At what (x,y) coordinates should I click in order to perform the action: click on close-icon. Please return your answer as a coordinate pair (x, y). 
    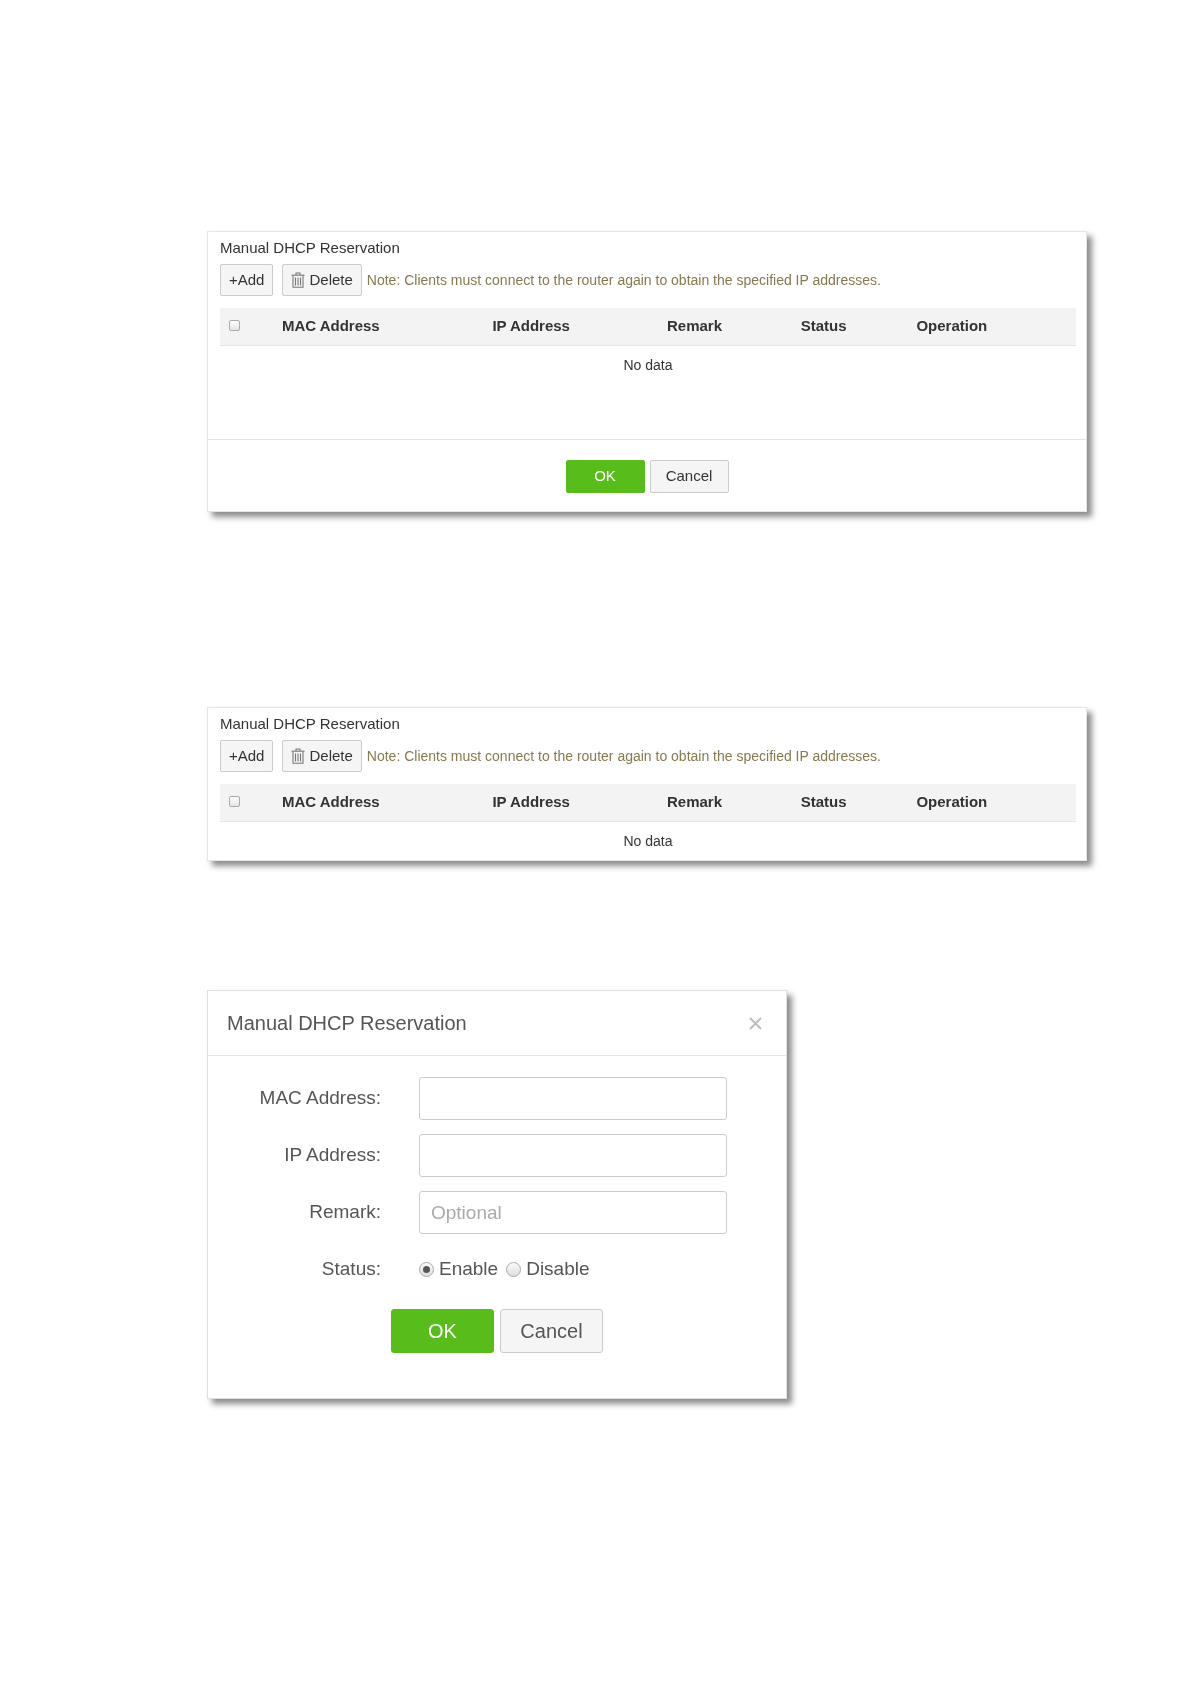
    Looking at the image, I should click on (755, 1023).